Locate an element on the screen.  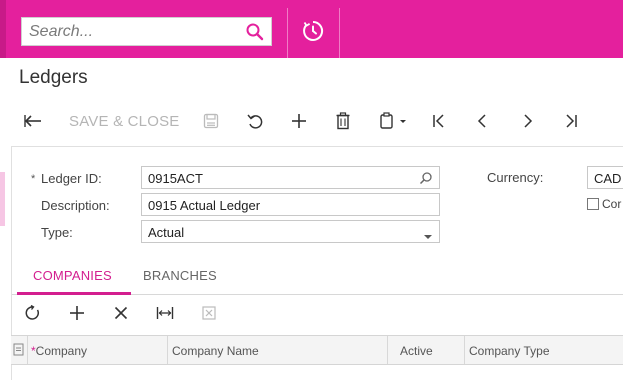
column-header-company-label: Company is located at coordinates (61, 351).